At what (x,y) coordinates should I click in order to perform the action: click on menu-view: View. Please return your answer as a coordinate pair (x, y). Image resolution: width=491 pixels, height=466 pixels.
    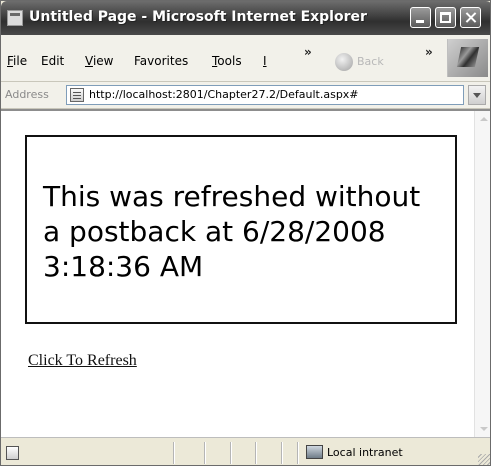
    Looking at the image, I should click on (99, 61).